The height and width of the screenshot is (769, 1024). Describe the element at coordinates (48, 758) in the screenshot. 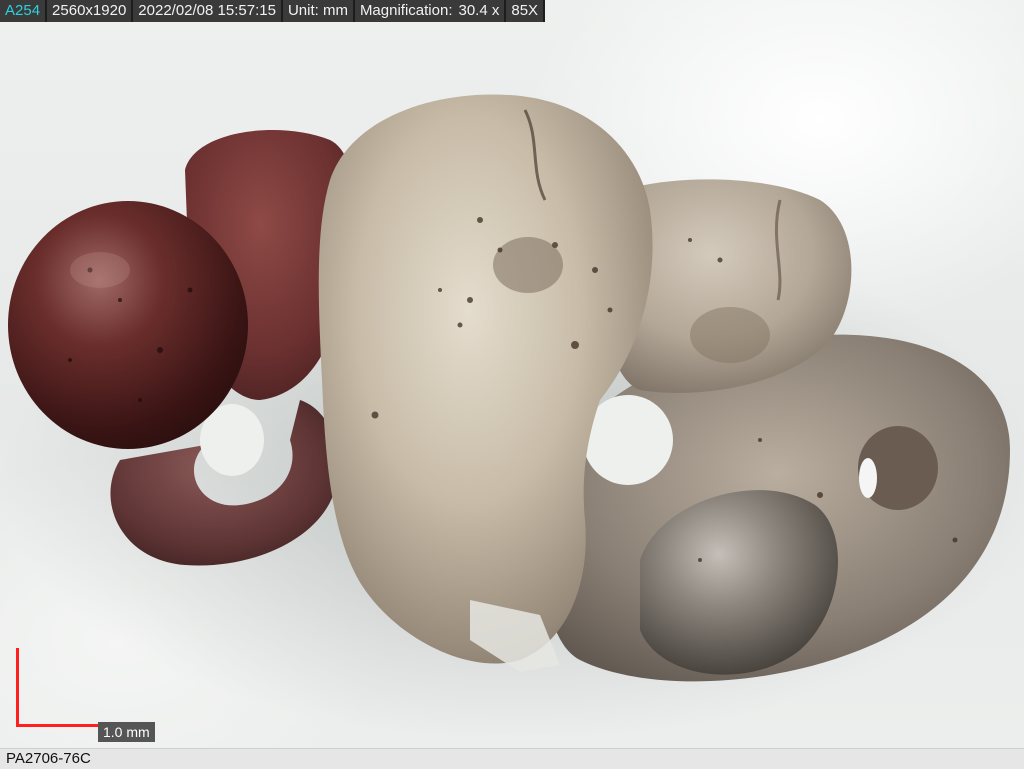

I see `sample-id: PA2706-76C` at that location.